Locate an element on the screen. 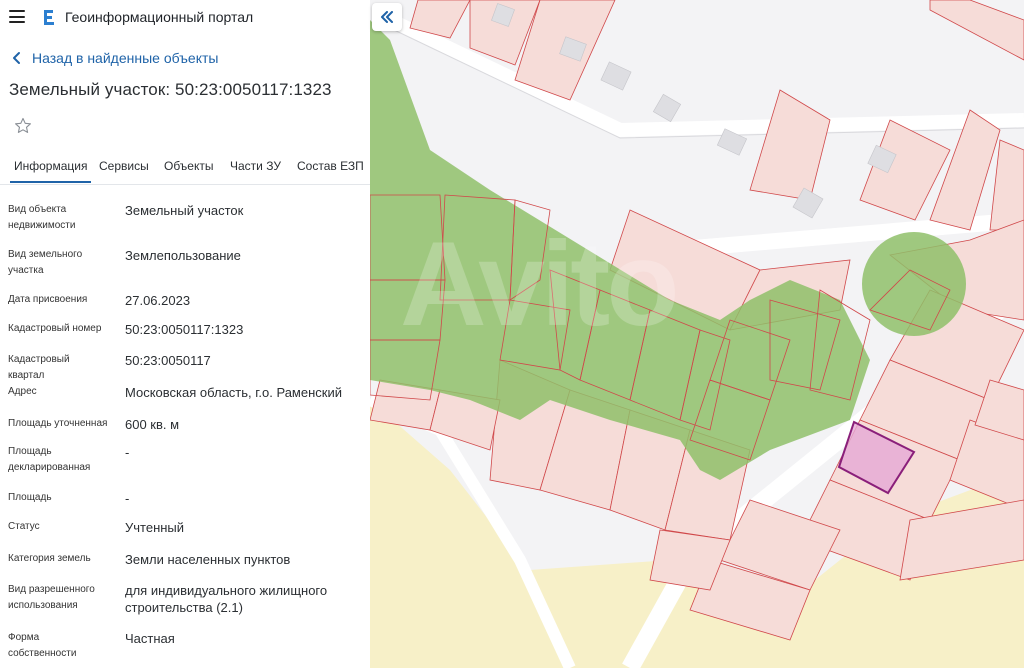 This screenshot has height=668, width=1024. field-value: Частная is located at coordinates (150, 638).